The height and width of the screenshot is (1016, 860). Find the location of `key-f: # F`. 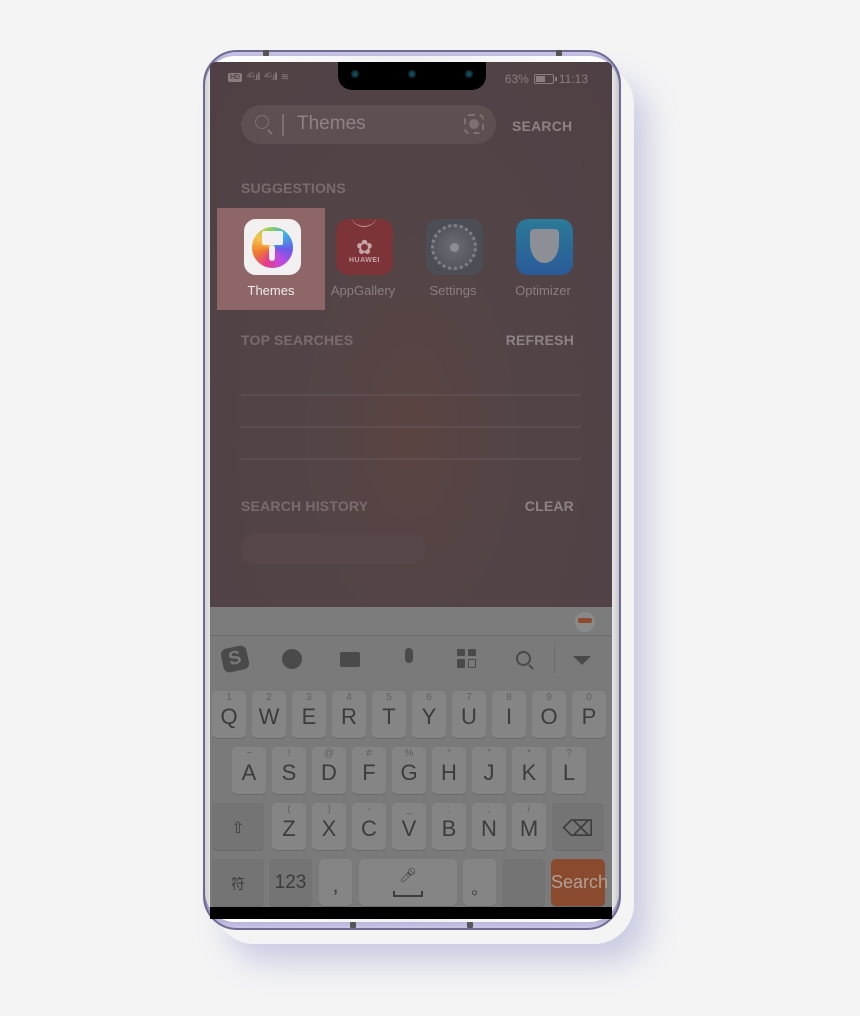

key-f: # F is located at coordinates (369, 770).